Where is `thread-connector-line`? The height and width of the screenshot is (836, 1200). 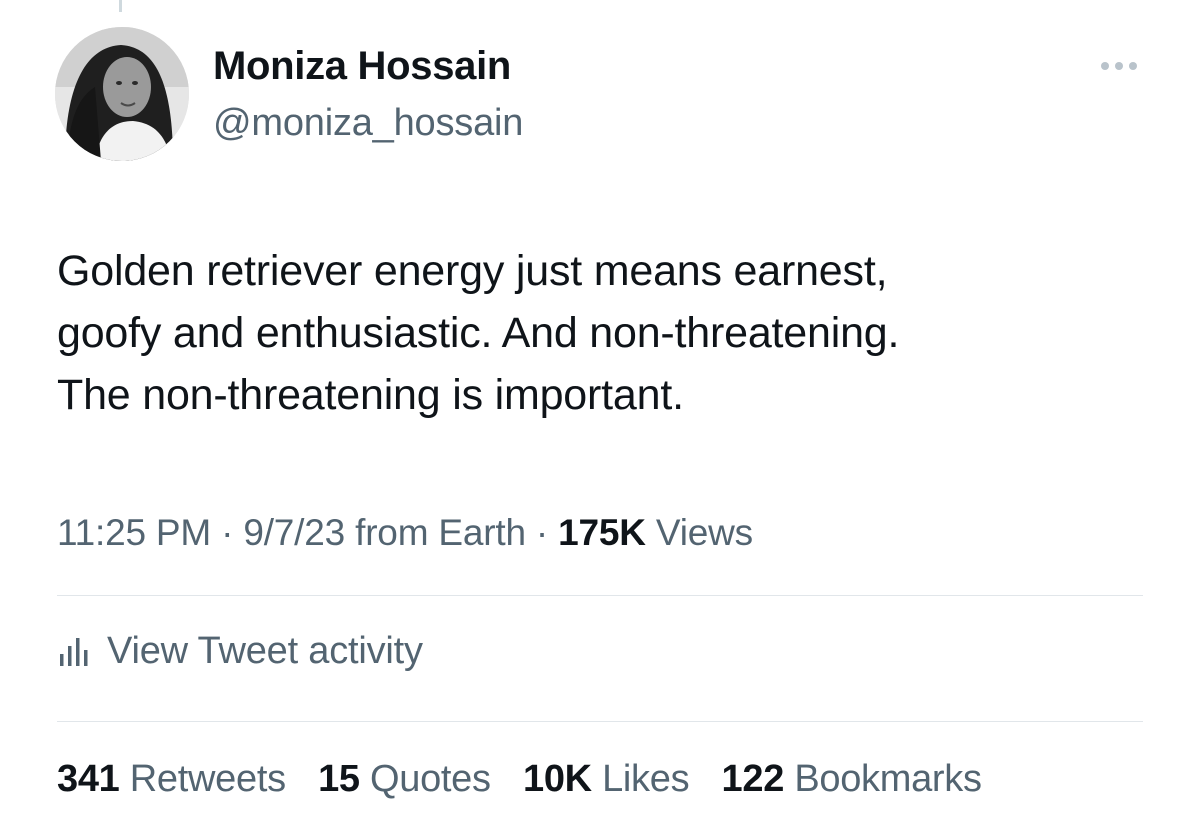 thread-connector-line is located at coordinates (120, 6).